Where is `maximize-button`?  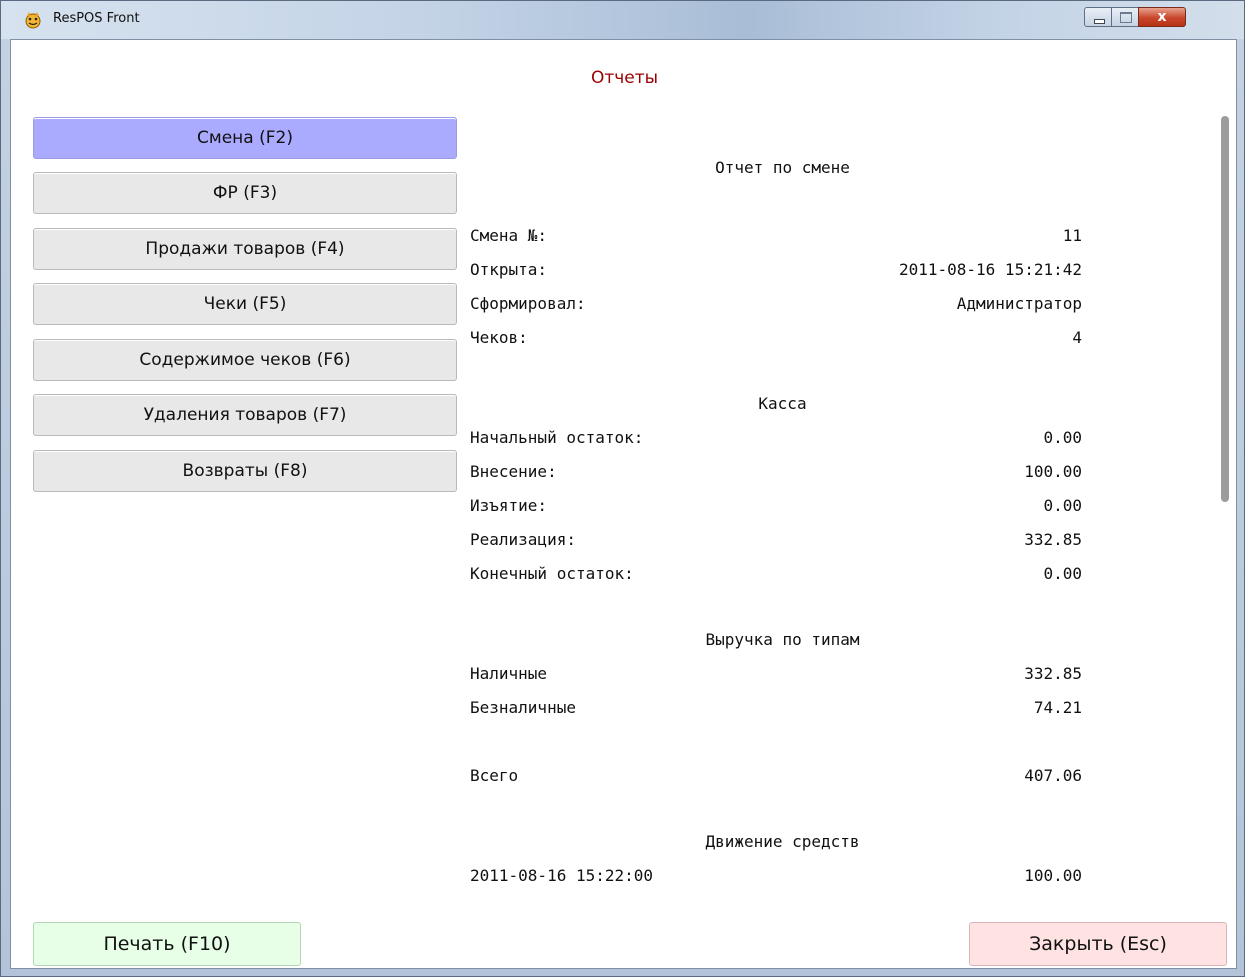 maximize-button is located at coordinates (1125, 17).